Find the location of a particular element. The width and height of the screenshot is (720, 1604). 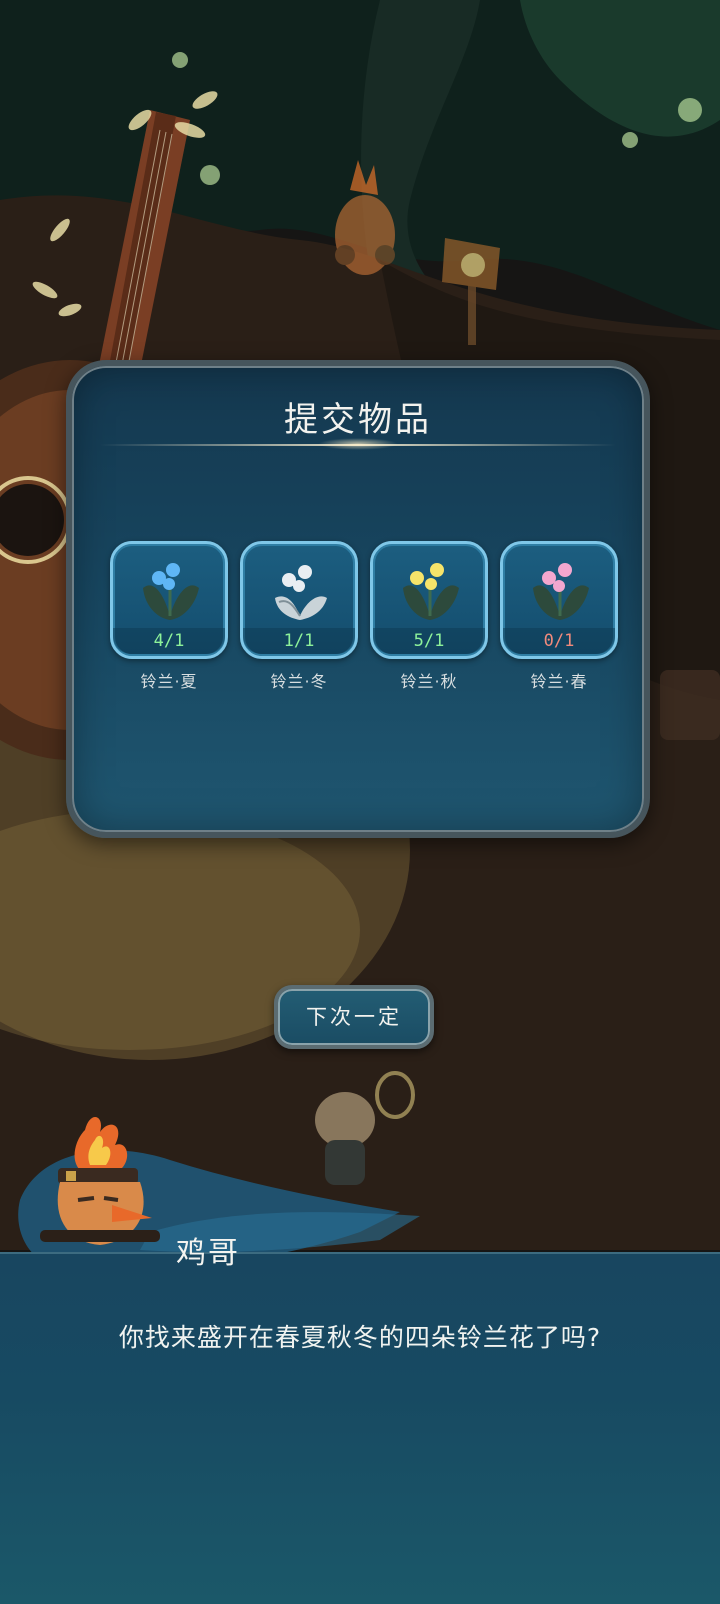

item-slot-winter-lily: 1/1 is located at coordinates (299, 600).